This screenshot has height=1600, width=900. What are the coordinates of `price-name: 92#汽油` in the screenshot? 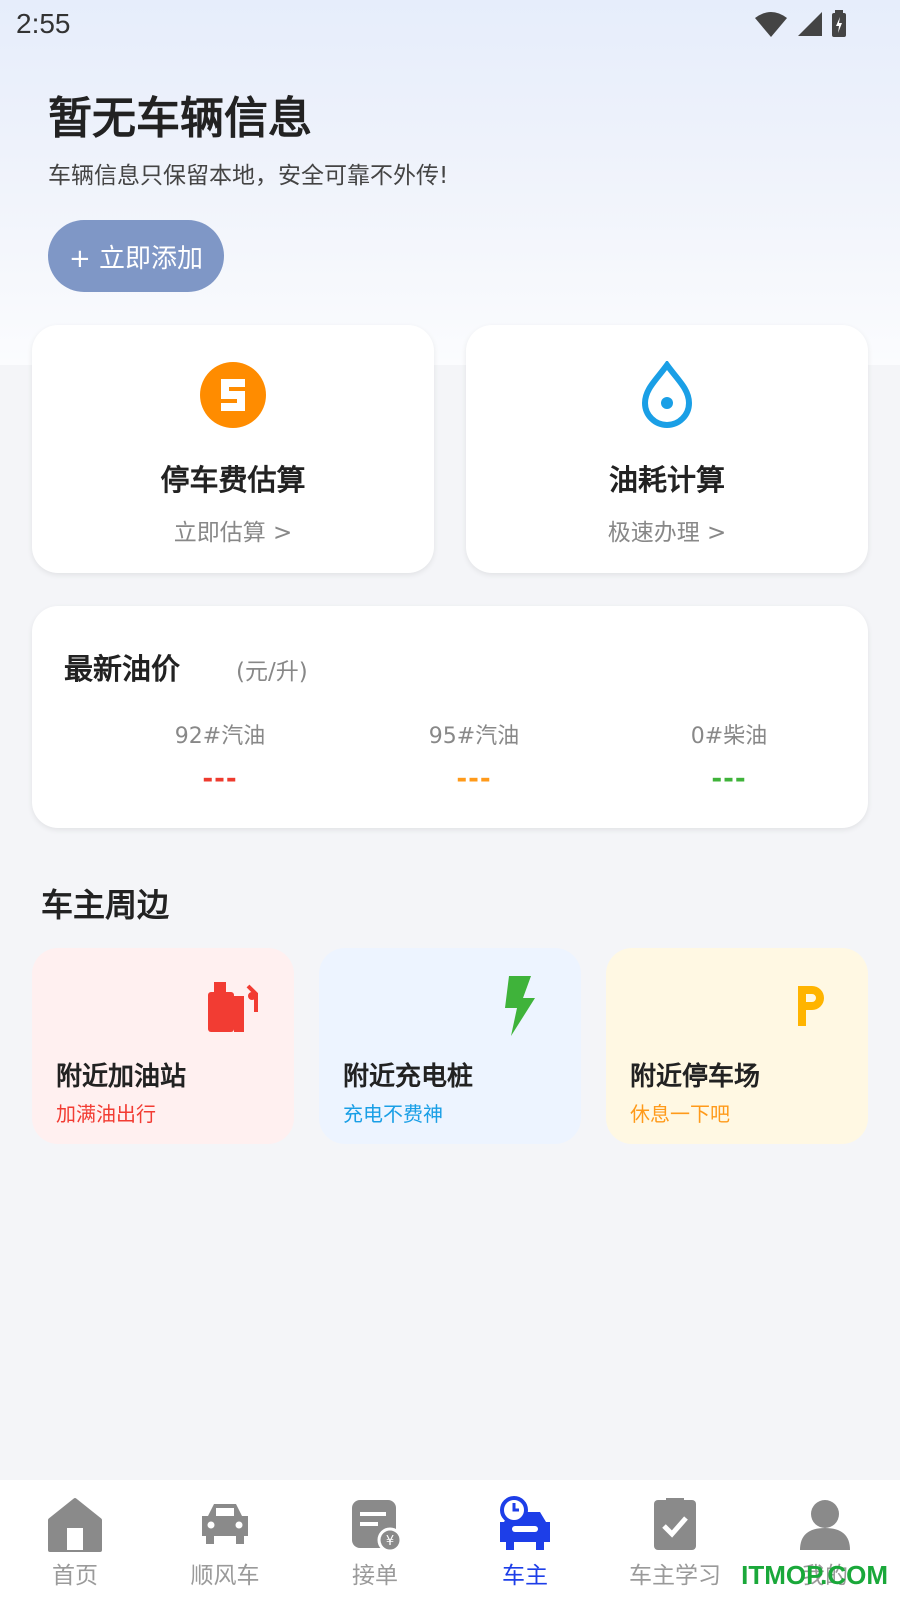 It's located at (220, 736).